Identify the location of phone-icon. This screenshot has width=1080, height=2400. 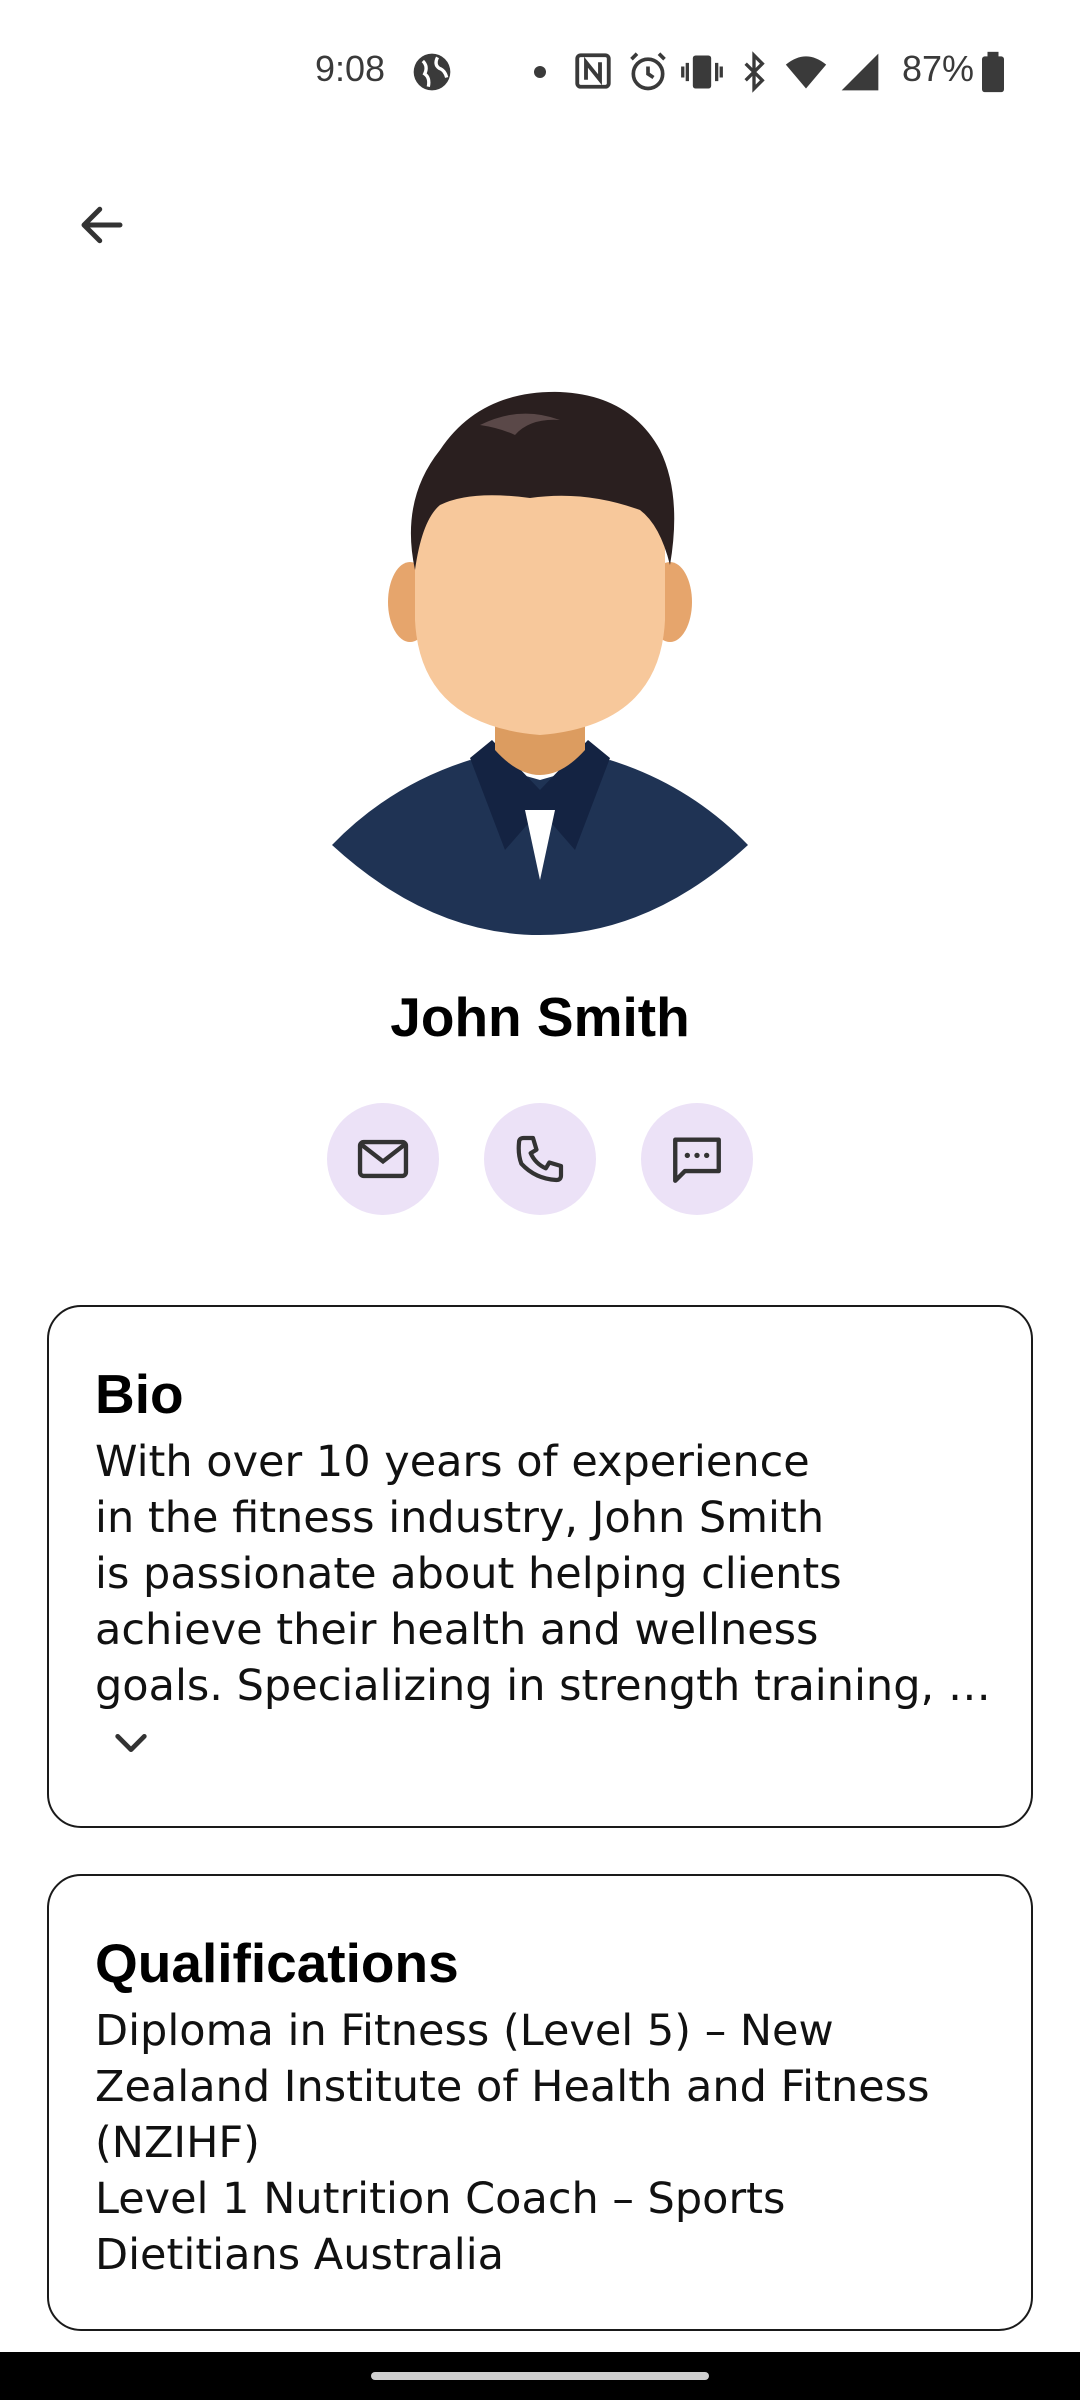
(540, 1159).